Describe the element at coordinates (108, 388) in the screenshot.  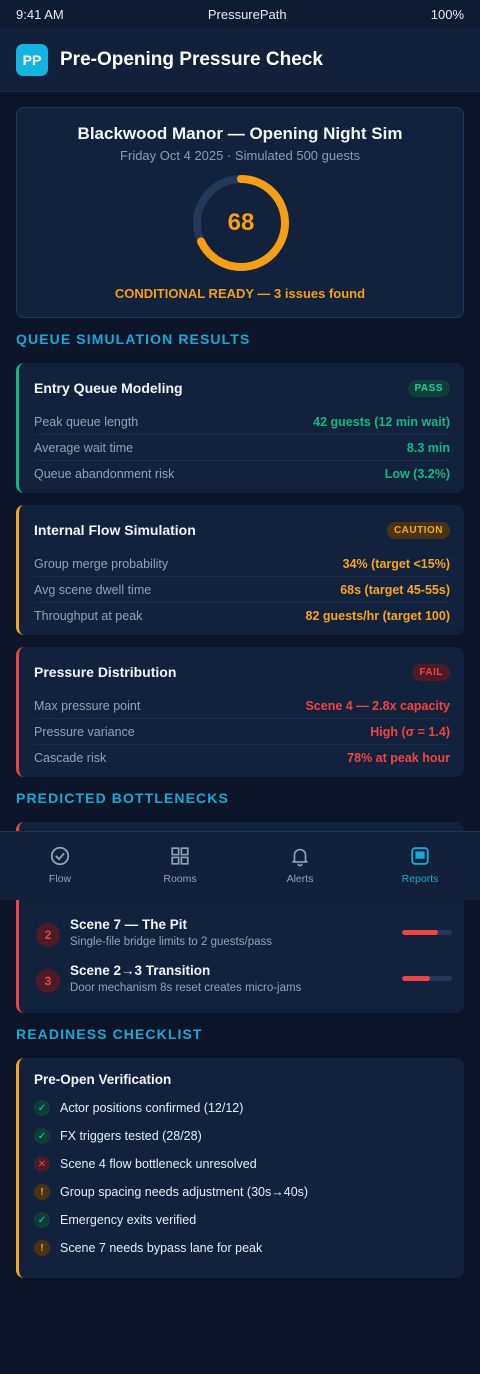
I see `card-title: Entry Queue Modeling` at that location.